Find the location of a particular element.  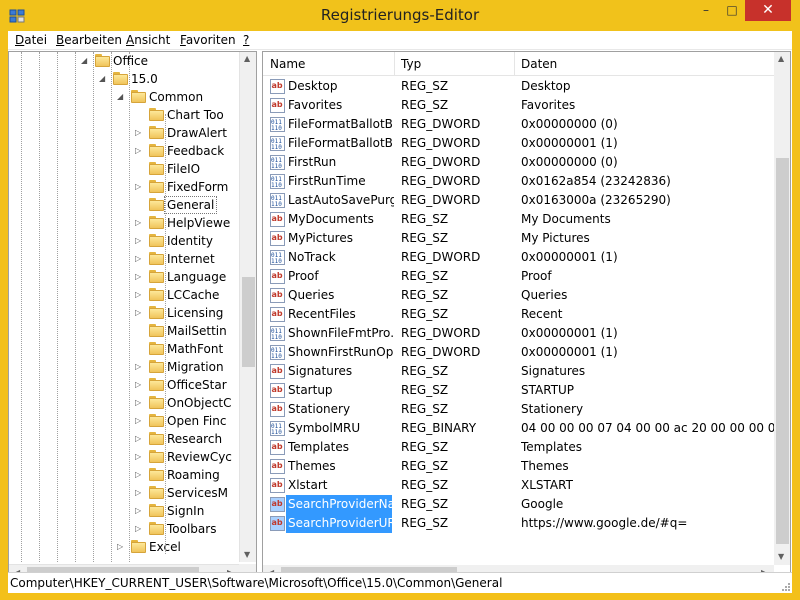

minimize-button: – is located at coordinates (706, 10).